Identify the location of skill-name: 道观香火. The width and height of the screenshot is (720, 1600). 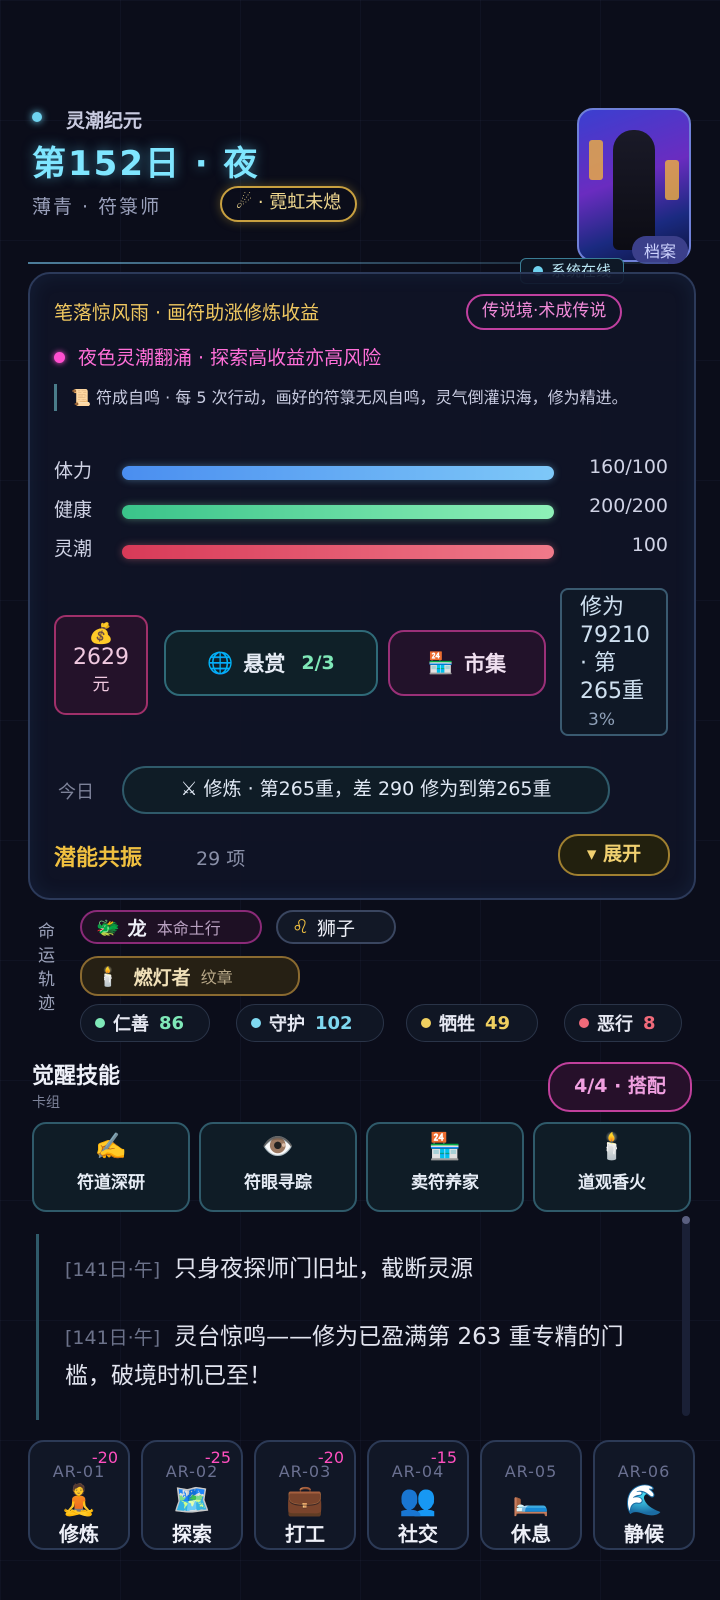
(612, 1183).